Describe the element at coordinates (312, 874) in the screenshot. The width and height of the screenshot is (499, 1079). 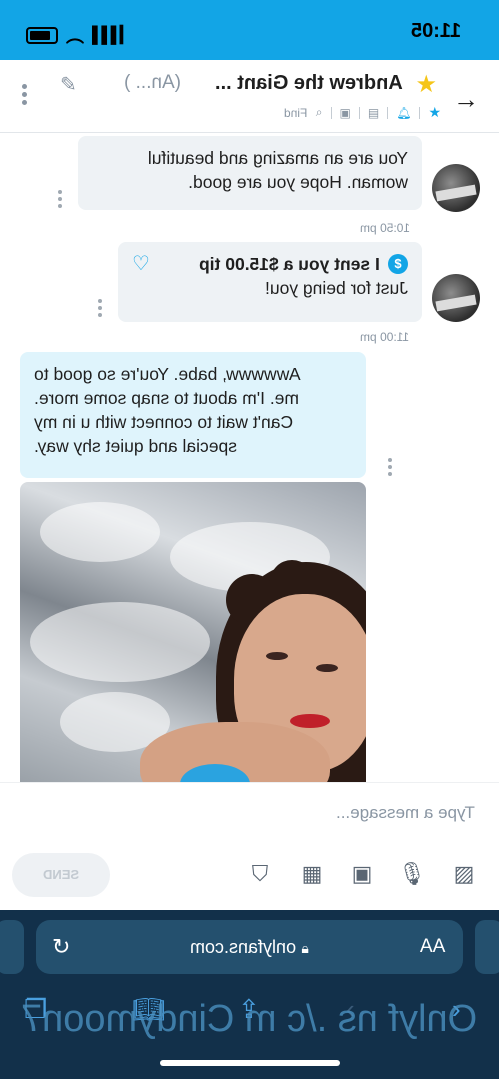
I see `calendar-icon: ▦` at that location.